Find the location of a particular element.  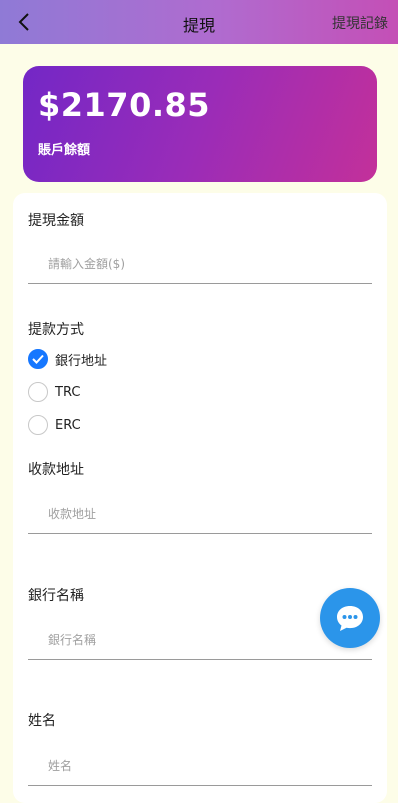

chat-support-button is located at coordinates (350, 618).